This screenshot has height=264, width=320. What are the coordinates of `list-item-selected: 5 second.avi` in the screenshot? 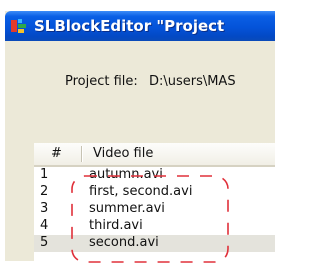 It's located at (154, 243).